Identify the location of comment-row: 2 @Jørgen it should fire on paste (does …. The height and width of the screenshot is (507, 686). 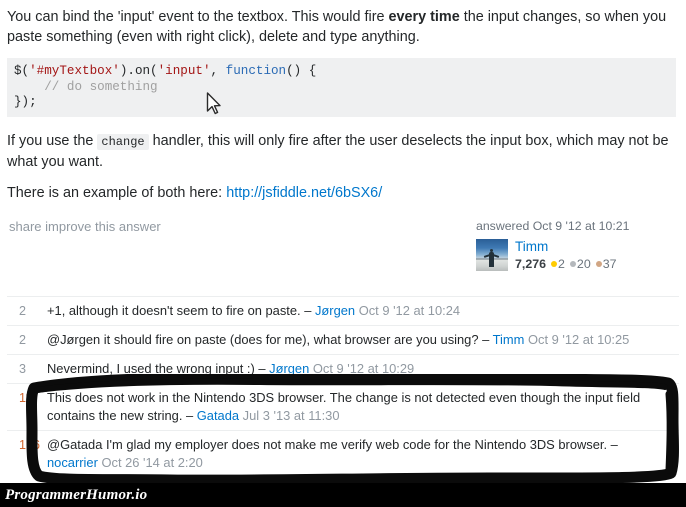
(343, 339).